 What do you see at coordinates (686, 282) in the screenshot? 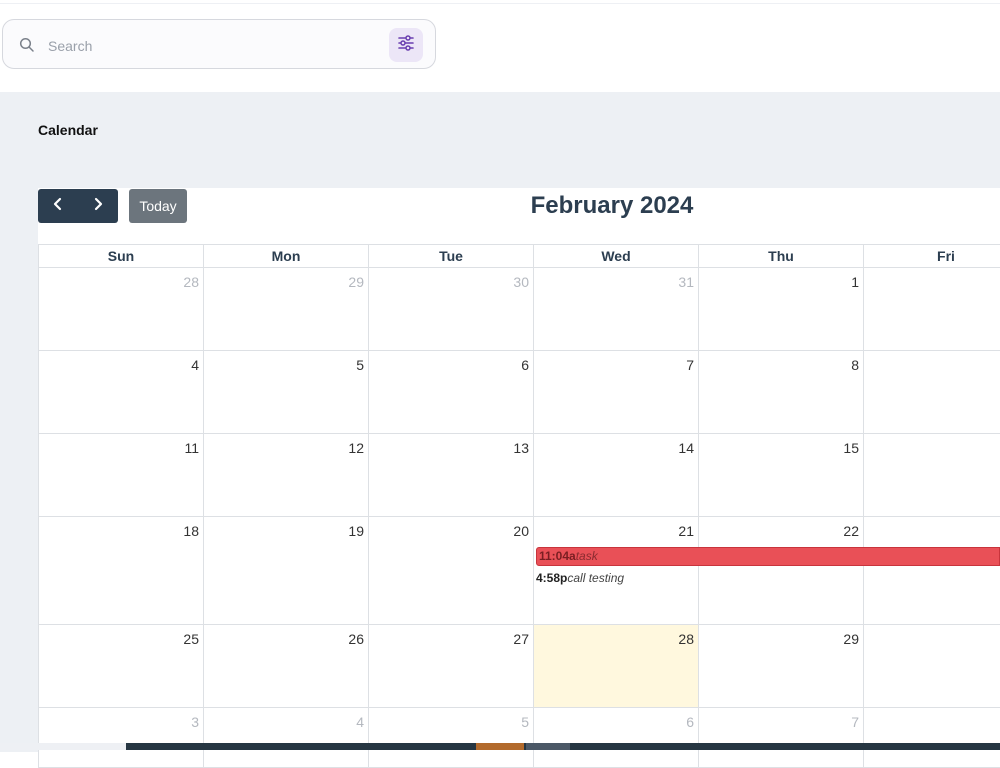
I see `day-number: 31` at bounding box center [686, 282].